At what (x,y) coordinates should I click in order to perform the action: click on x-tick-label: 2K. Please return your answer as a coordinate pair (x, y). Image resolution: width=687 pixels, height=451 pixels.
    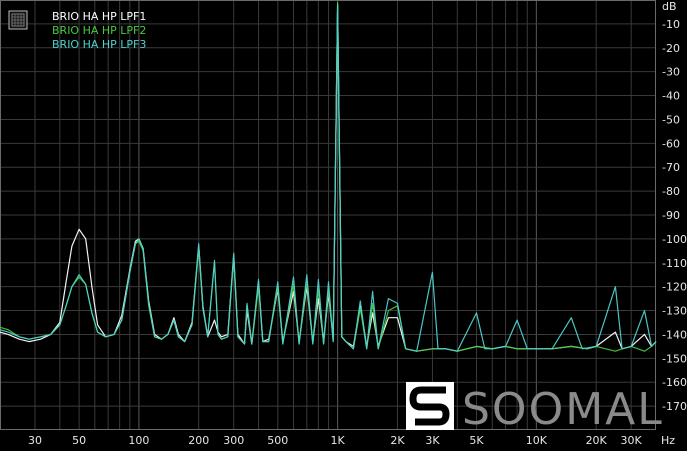
    Looking at the image, I should click on (397, 440).